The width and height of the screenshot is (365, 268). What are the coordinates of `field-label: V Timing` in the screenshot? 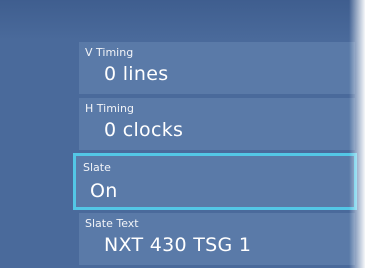 It's located at (109, 52).